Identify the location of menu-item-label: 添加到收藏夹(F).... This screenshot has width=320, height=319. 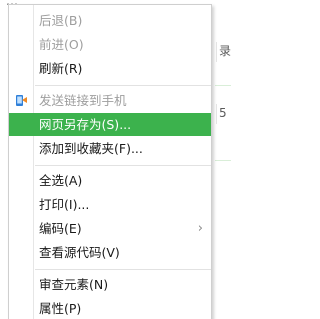
(91, 148).